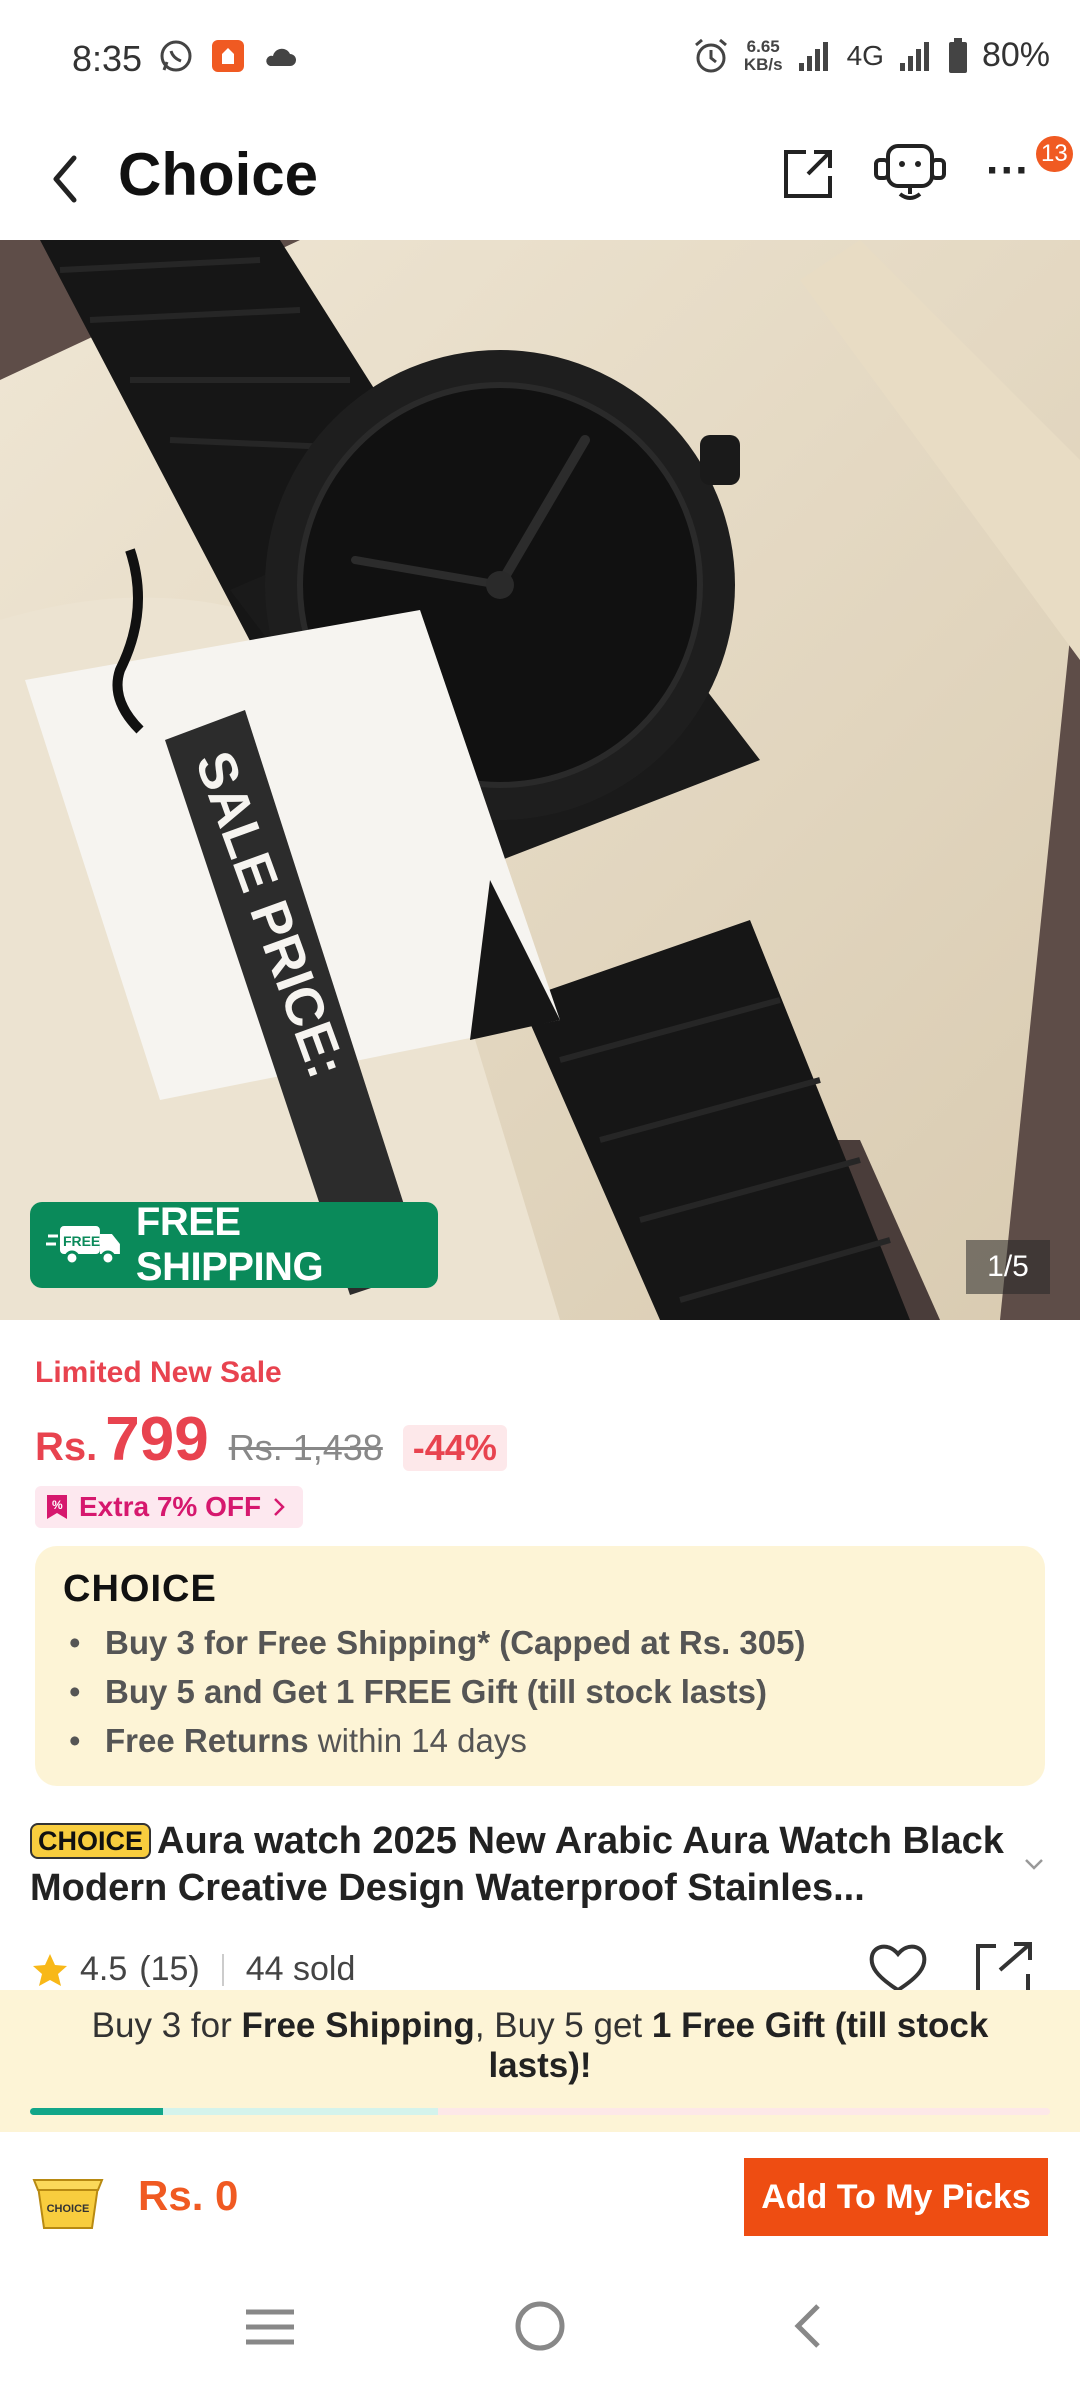 The height and width of the screenshot is (2388, 1080). What do you see at coordinates (305, 1447) in the screenshot?
I see `price-original: Rs. 1,438` at bounding box center [305, 1447].